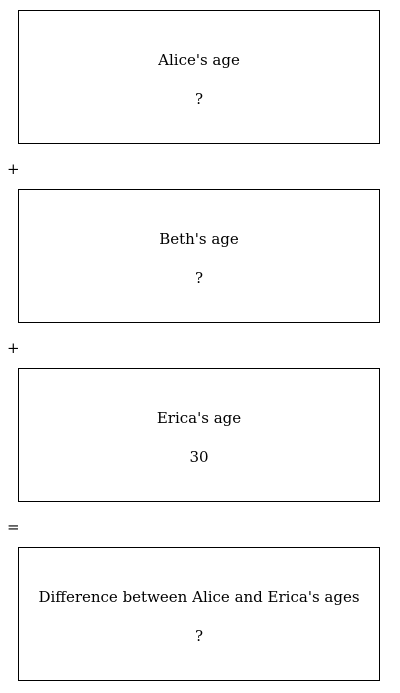  Describe the element at coordinates (199, 239) in the screenshot. I see `beth-age-label: Beth's age` at that location.